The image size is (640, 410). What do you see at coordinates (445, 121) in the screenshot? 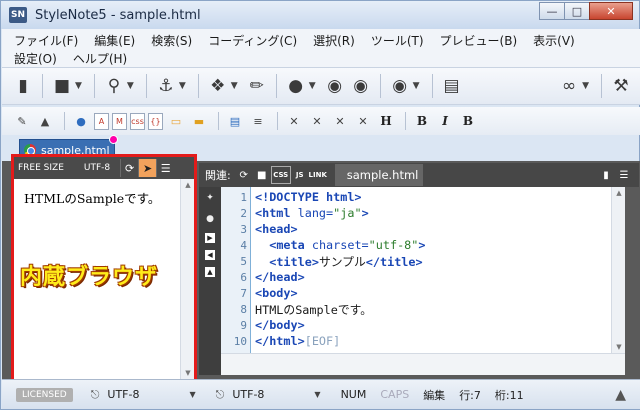
I see `italic-button: I` at bounding box center [445, 121].